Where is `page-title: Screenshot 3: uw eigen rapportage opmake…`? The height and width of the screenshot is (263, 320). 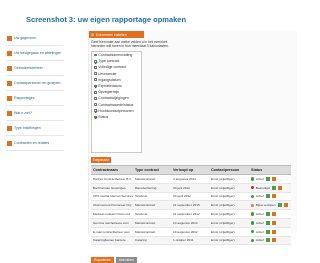 page-title: Screenshot 3: uw eigen rapportage opmake… is located at coordinates (106, 19).